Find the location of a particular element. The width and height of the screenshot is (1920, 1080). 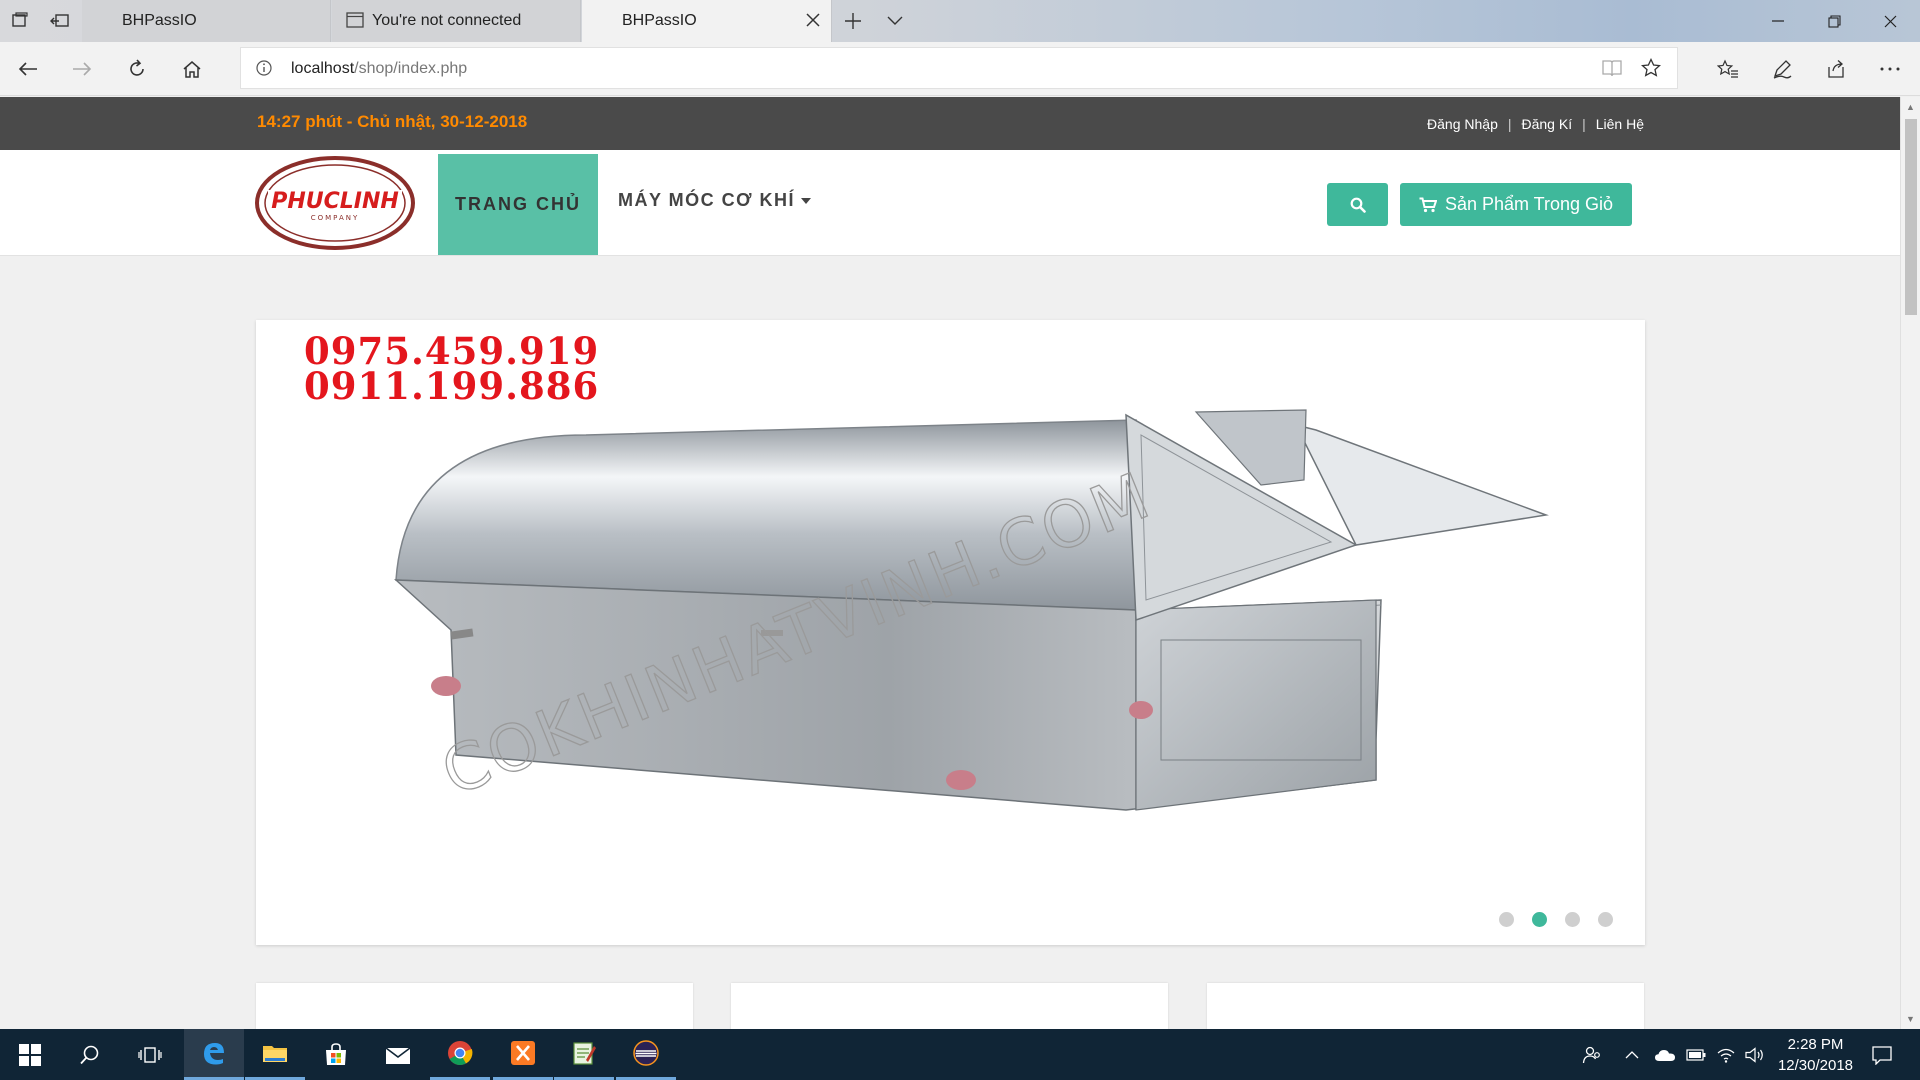

forward-icon is located at coordinates (82, 69).